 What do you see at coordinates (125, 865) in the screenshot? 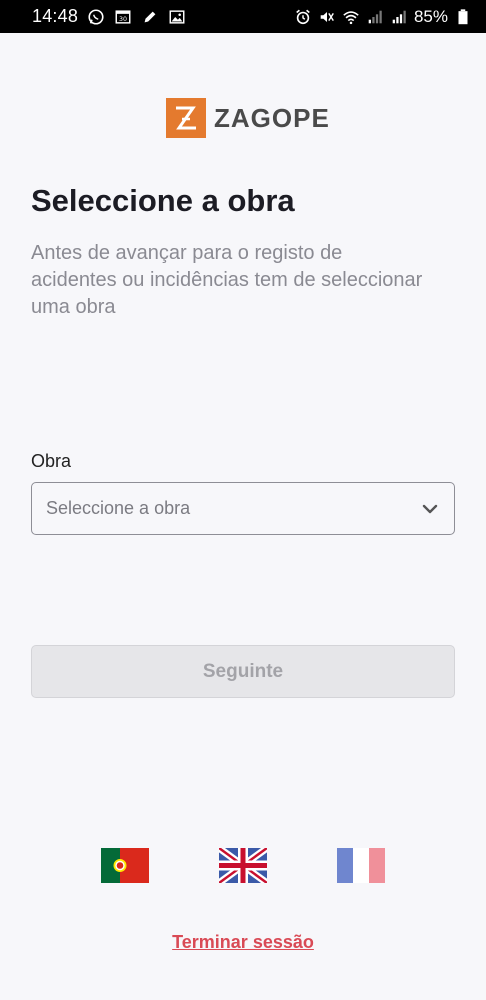
I see `portugal-flag-icon` at bounding box center [125, 865].